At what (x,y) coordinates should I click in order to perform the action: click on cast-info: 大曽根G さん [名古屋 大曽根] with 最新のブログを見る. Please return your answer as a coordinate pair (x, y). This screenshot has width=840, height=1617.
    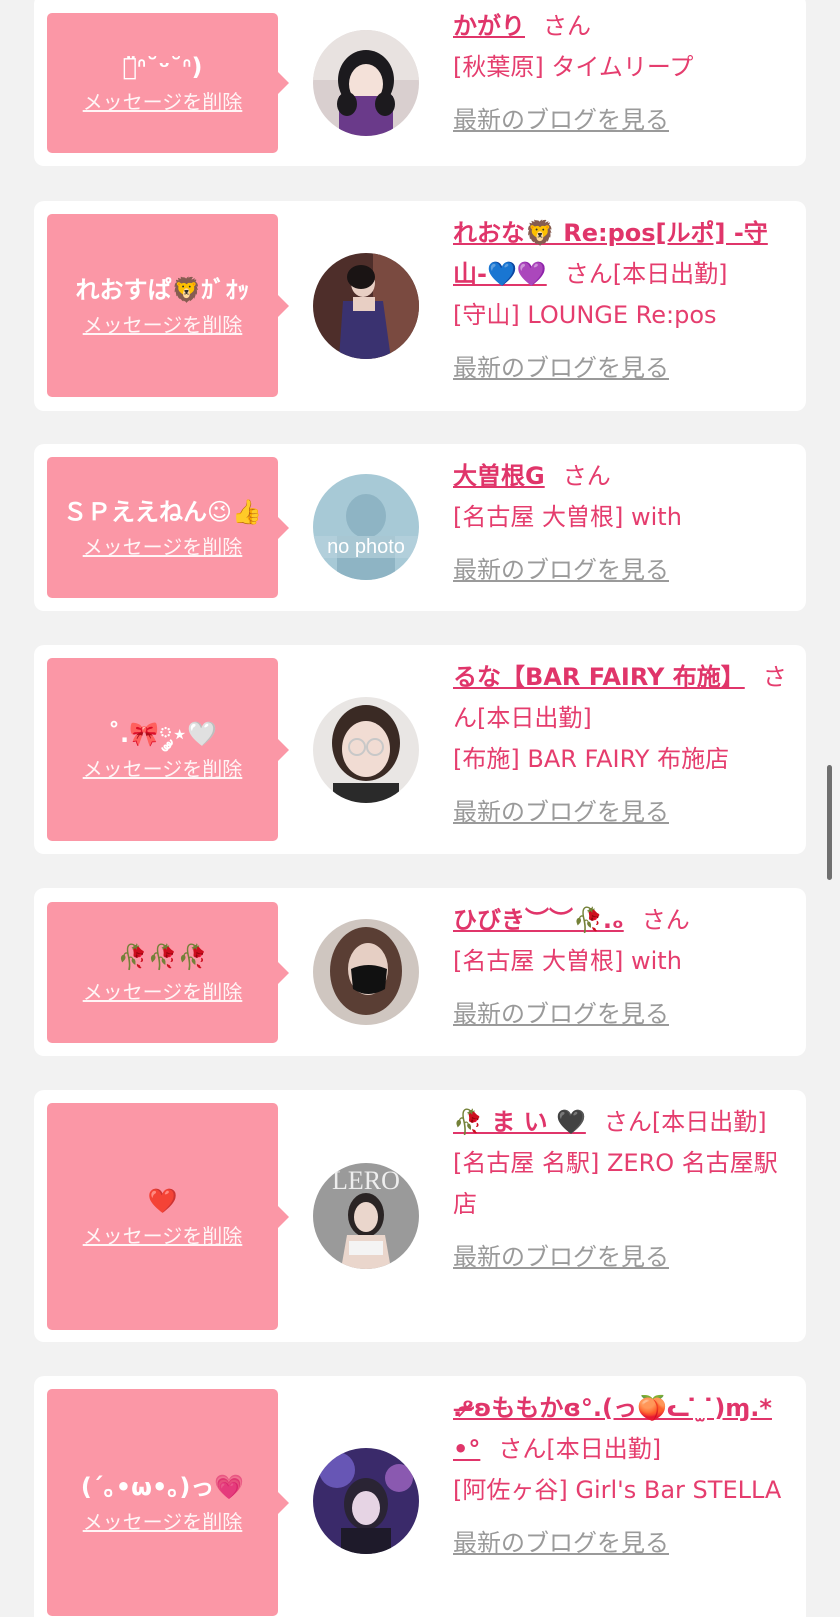
    Looking at the image, I should click on (625, 523).